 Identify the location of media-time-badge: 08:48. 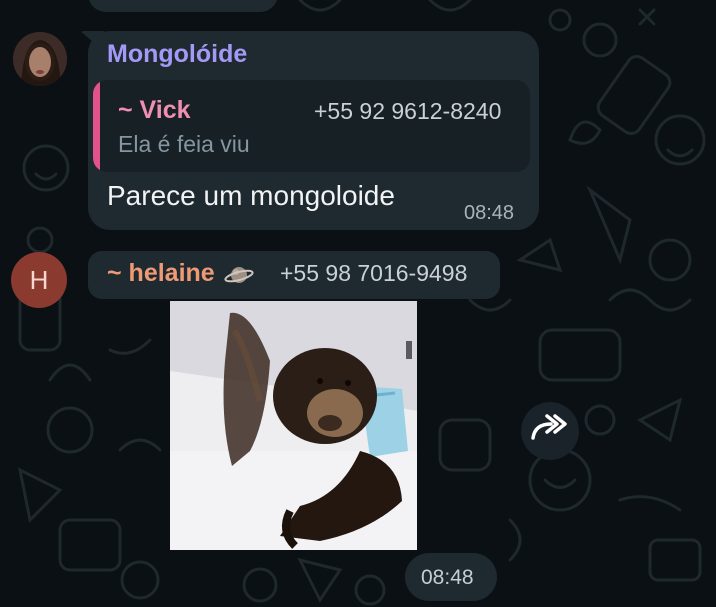
(451, 577).